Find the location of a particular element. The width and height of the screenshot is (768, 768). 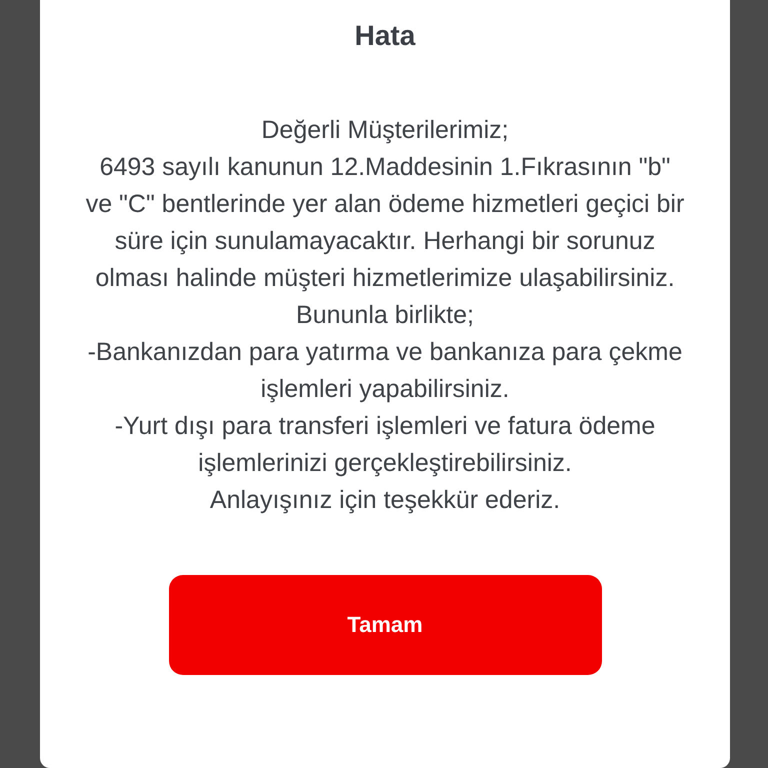

message-text: Anlayışınız için teşekkür ederiz. is located at coordinates (385, 500).